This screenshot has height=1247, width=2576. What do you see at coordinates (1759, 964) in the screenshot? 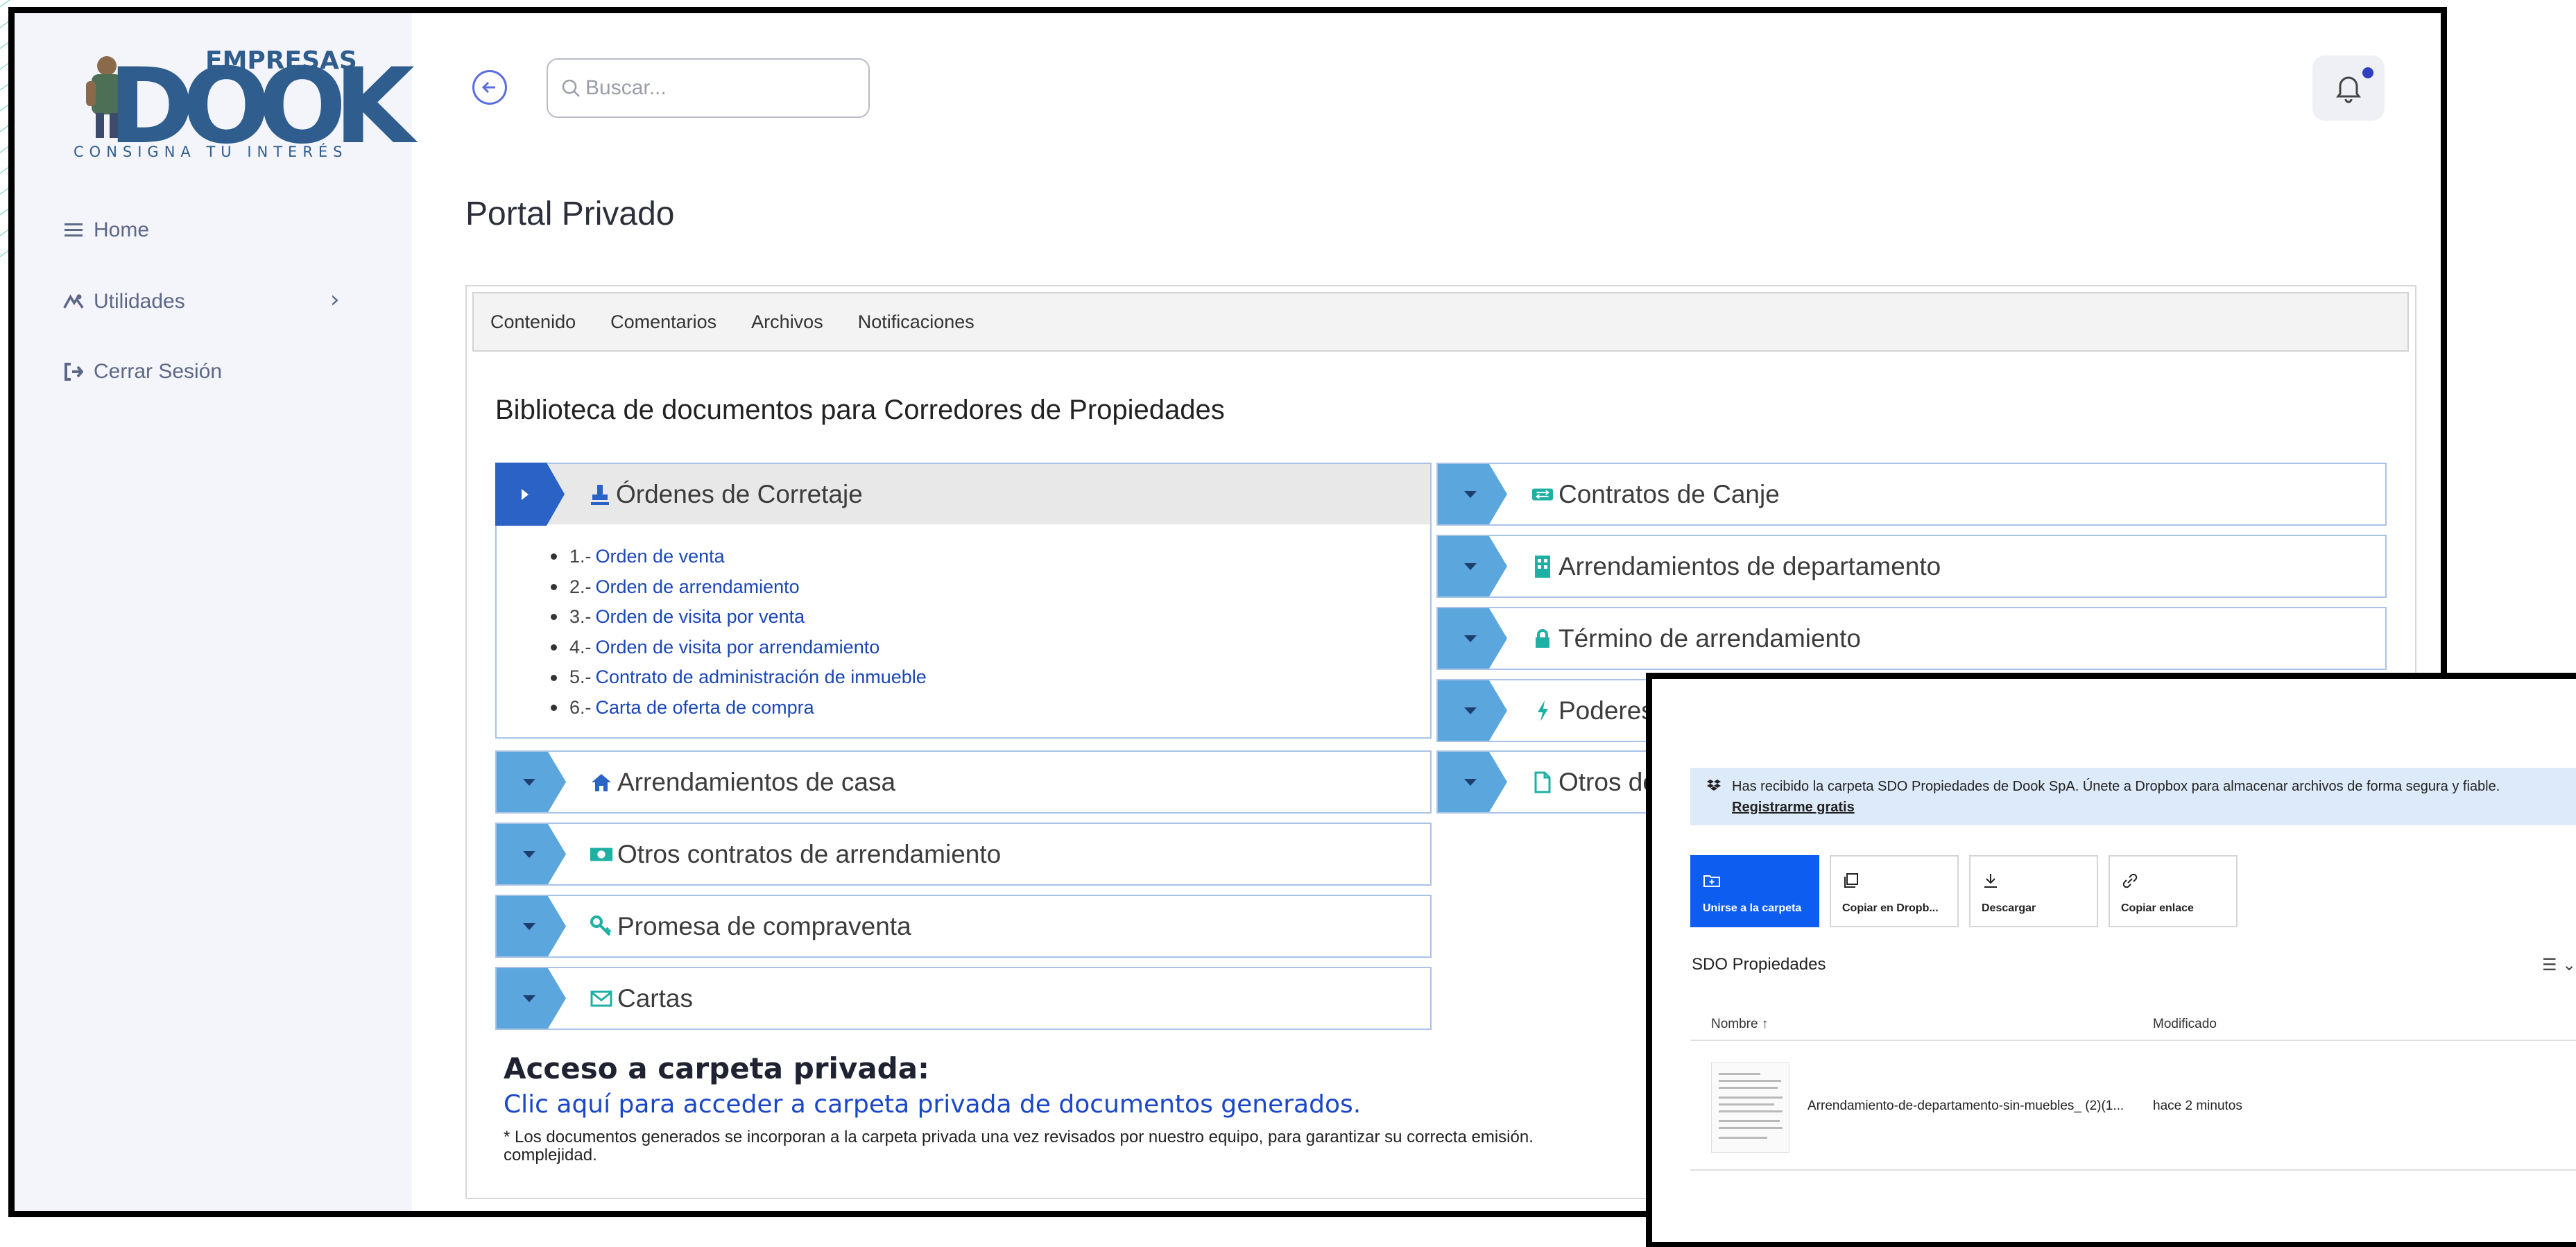
I see `folder-name: SDO Propiedades` at bounding box center [1759, 964].